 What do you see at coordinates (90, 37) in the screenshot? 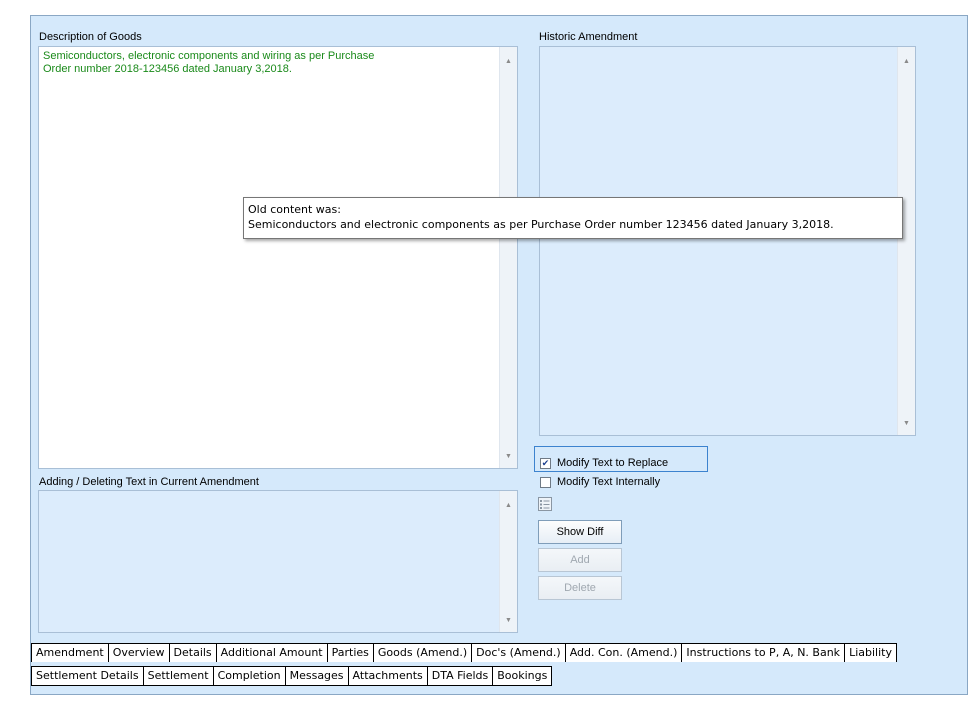
I see `description-label: Description of Goods` at bounding box center [90, 37].